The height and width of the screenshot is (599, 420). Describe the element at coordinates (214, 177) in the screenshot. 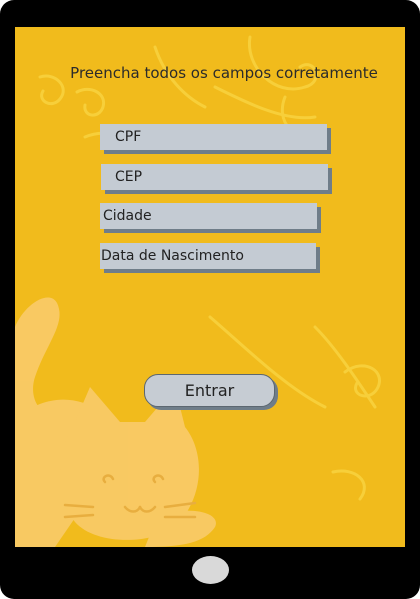

I see `cep-input: CEP` at that location.